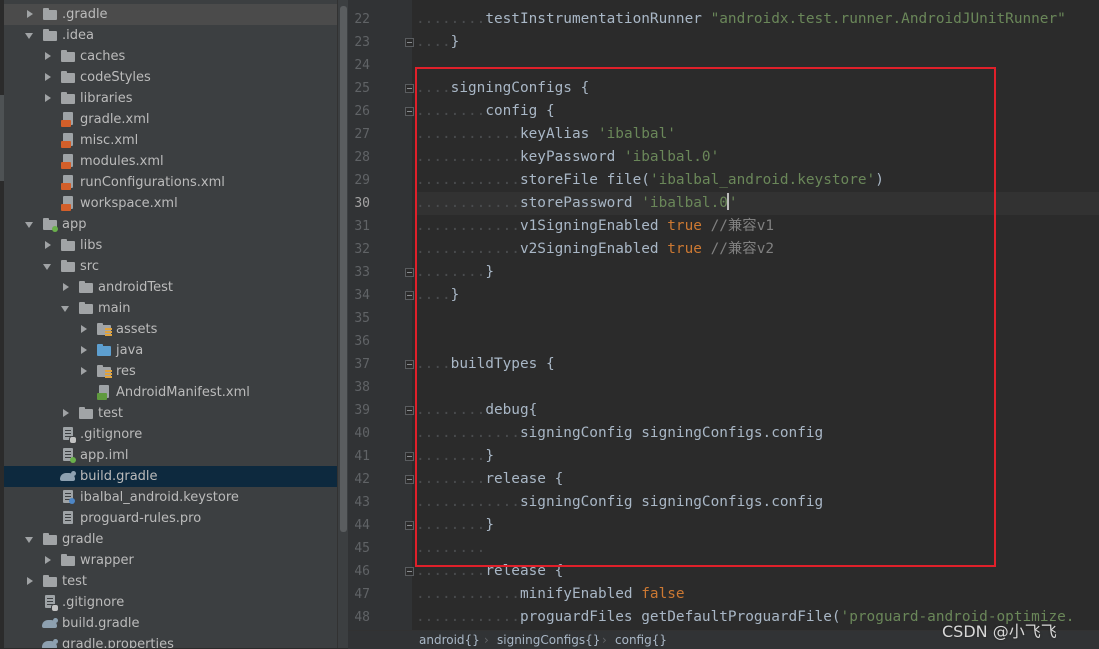  What do you see at coordinates (641, 640) in the screenshot?
I see `breadcrumb-item: config{}` at bounding box center [641, 640].